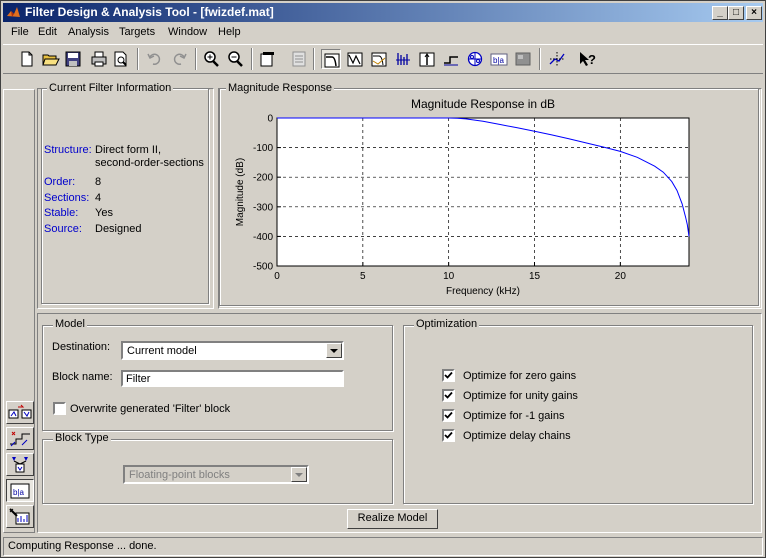 The image size is (766, 558). Describe the element at coordinates (383, 546) in the screenshot. I see `status-bar: Computing Response ... done.` at that location.